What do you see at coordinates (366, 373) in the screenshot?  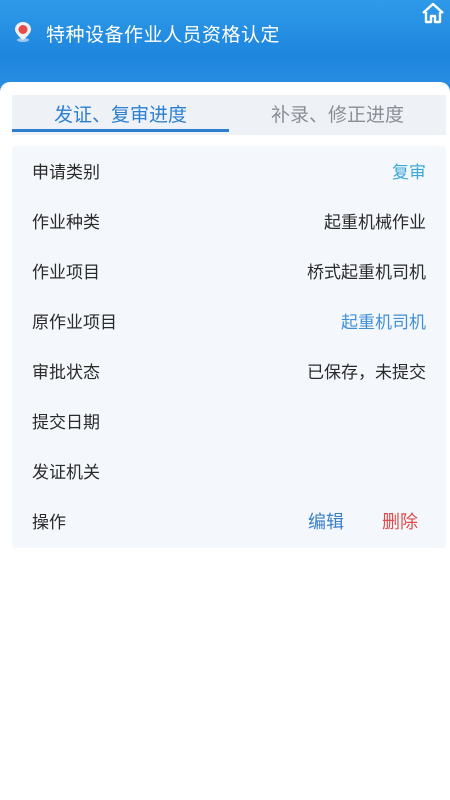 I see `approval-status-value: 已保存，未提交` at bounding box center [366, 373].